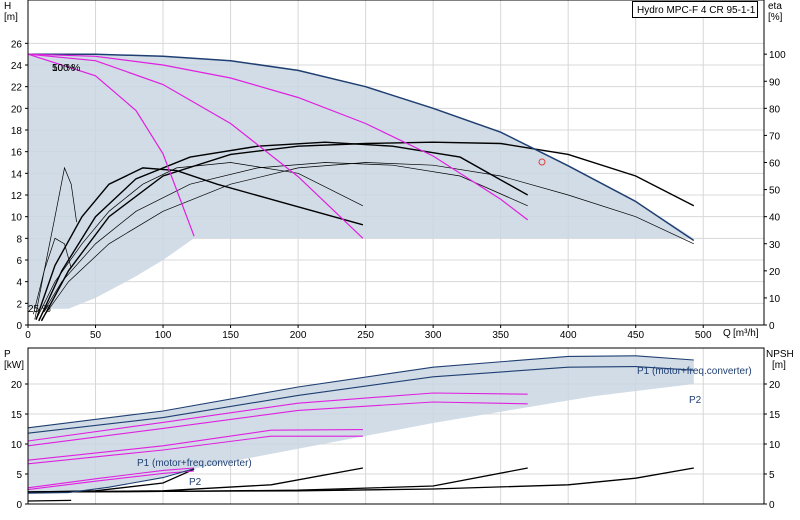 The image size is (800, 520). Describe the element at coordinates (695, 9) in the screenshot. I see `chart-title: Hydro MPC-F 4 CR 95-1-1` at that location.